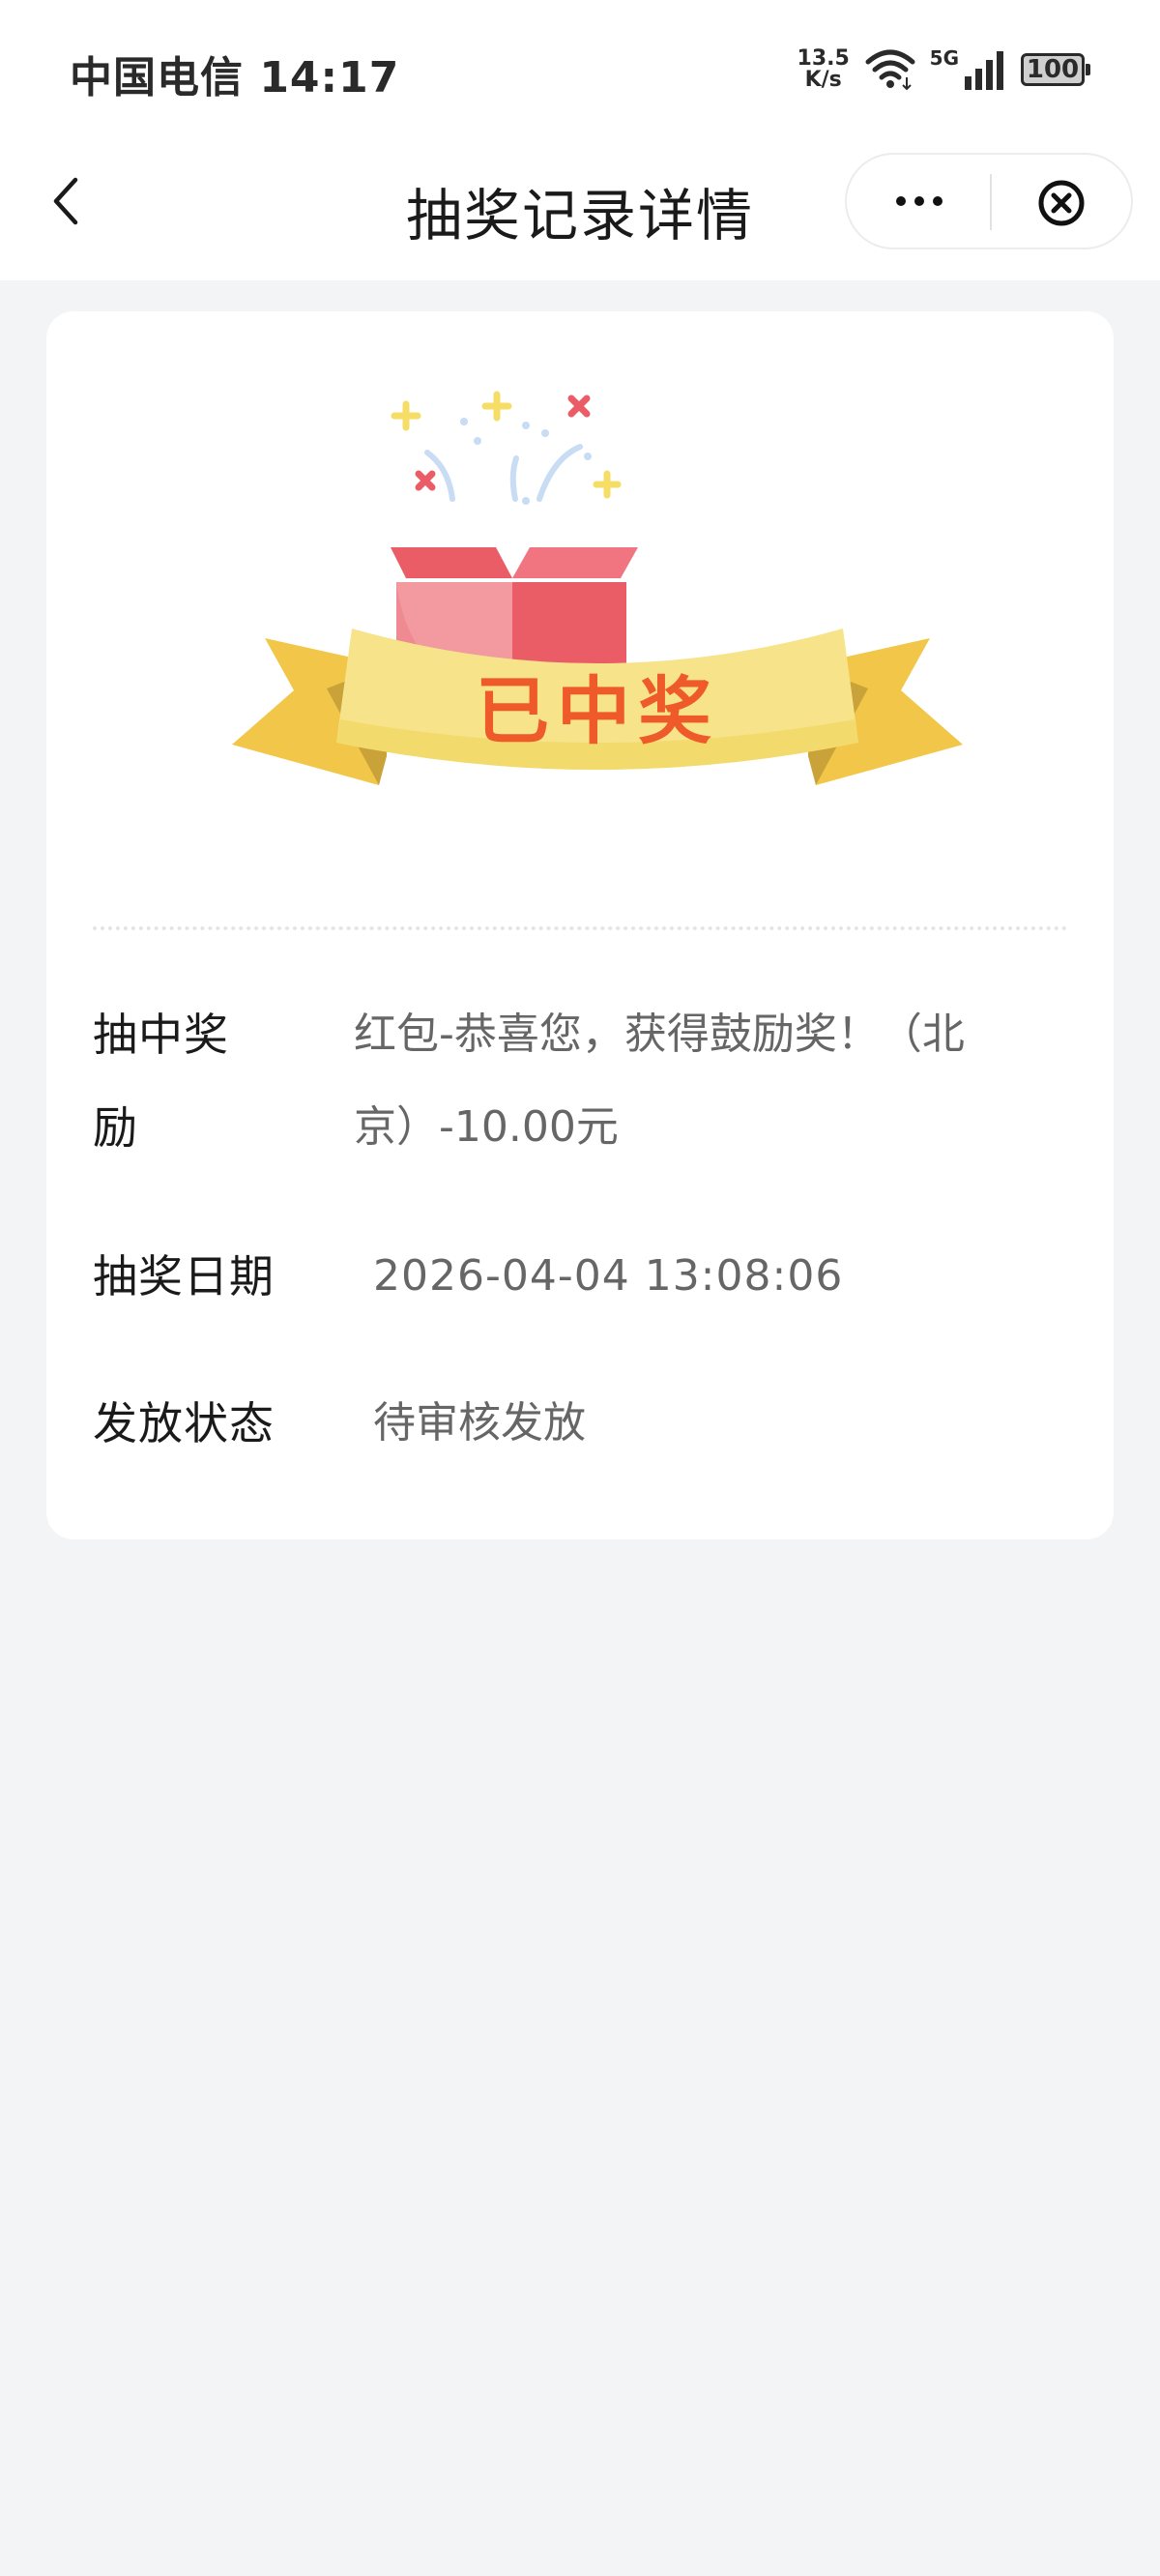 This screenshot has height=2576, width=1160. What do you see at coordinates (823, 80) in the screenshot?
I see `net-speed-unit: K/s` at bounding box center [823, 80].